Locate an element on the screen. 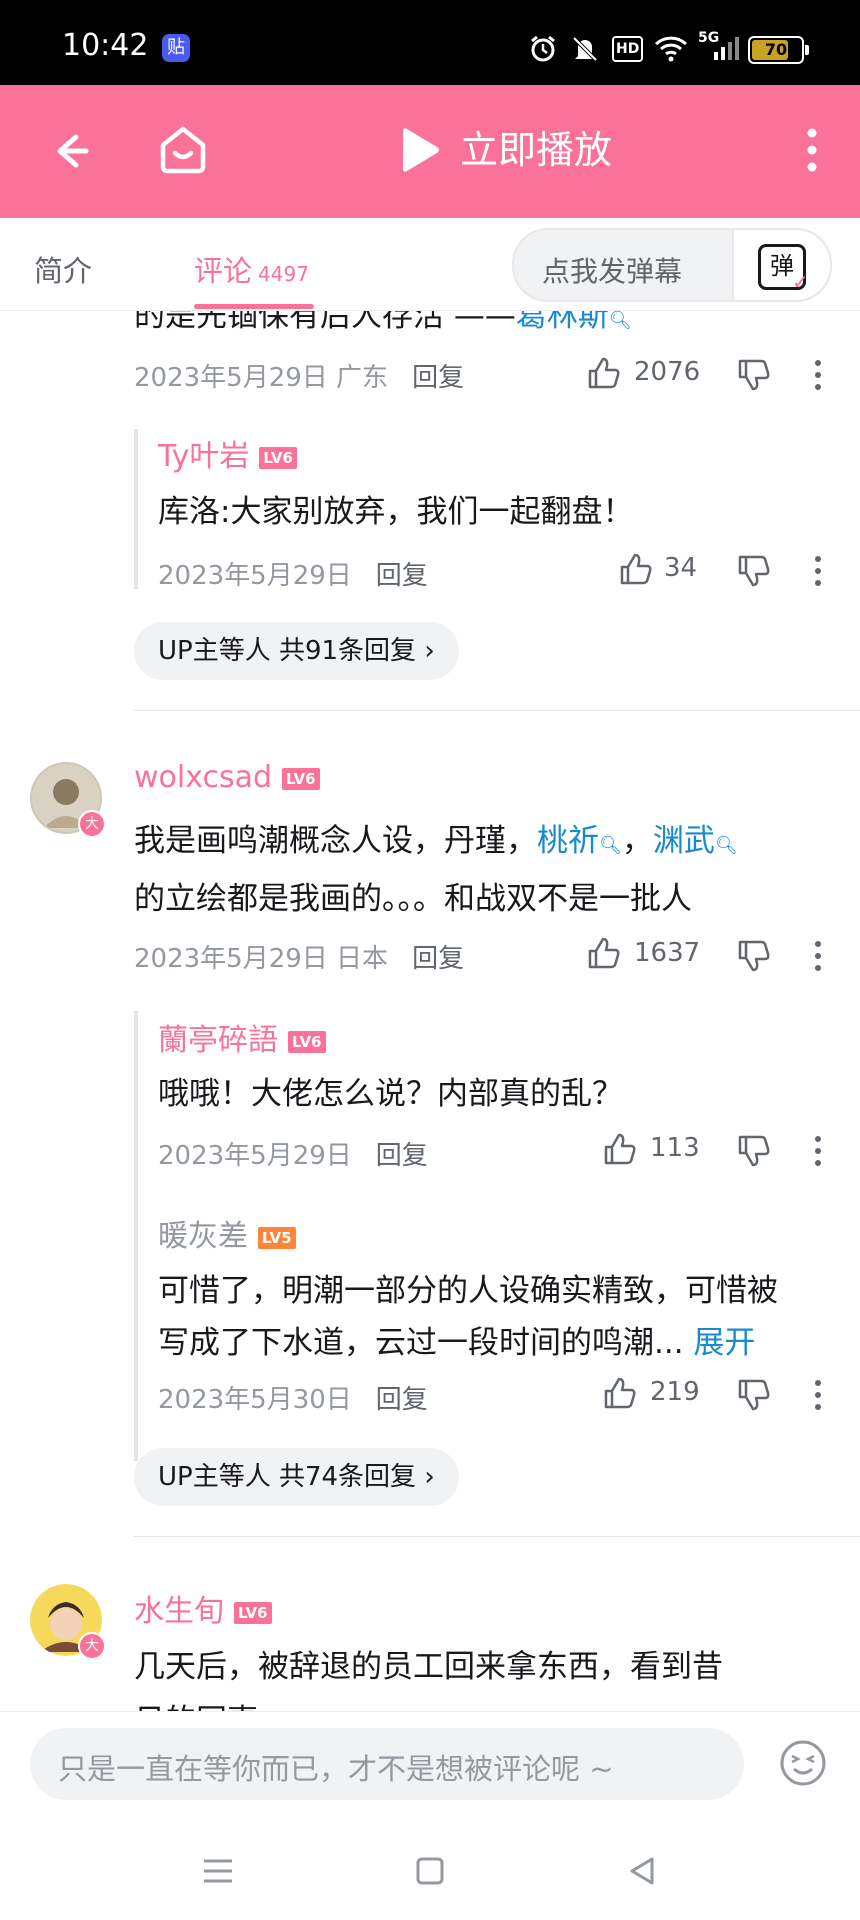 The height and width of the screenshot is (1920, 860). system-nav-bar is located at coordinates (430, 1870).